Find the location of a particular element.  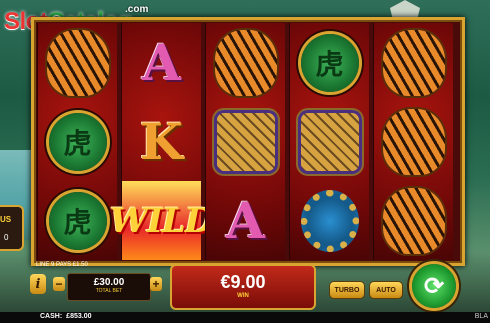

prayer-beads-icon is located at coordinates (329, 220).